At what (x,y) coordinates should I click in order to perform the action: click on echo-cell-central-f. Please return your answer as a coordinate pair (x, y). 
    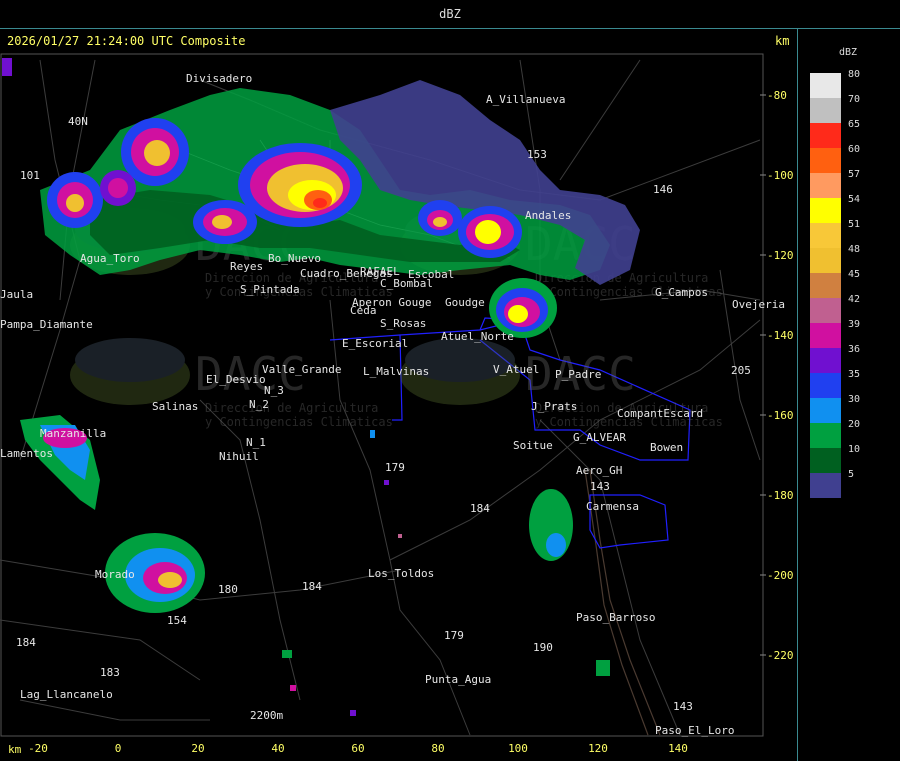
    Looking at the image, I should click on (320, 203).